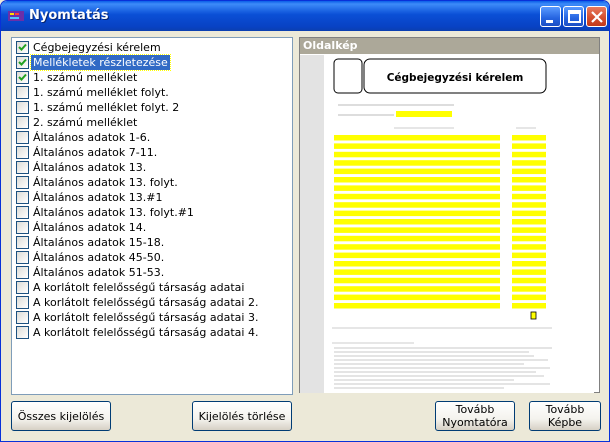 This screenshot has height=442, width=610. I want to click on list-item: Általános adatok 13., so click(153, 167).